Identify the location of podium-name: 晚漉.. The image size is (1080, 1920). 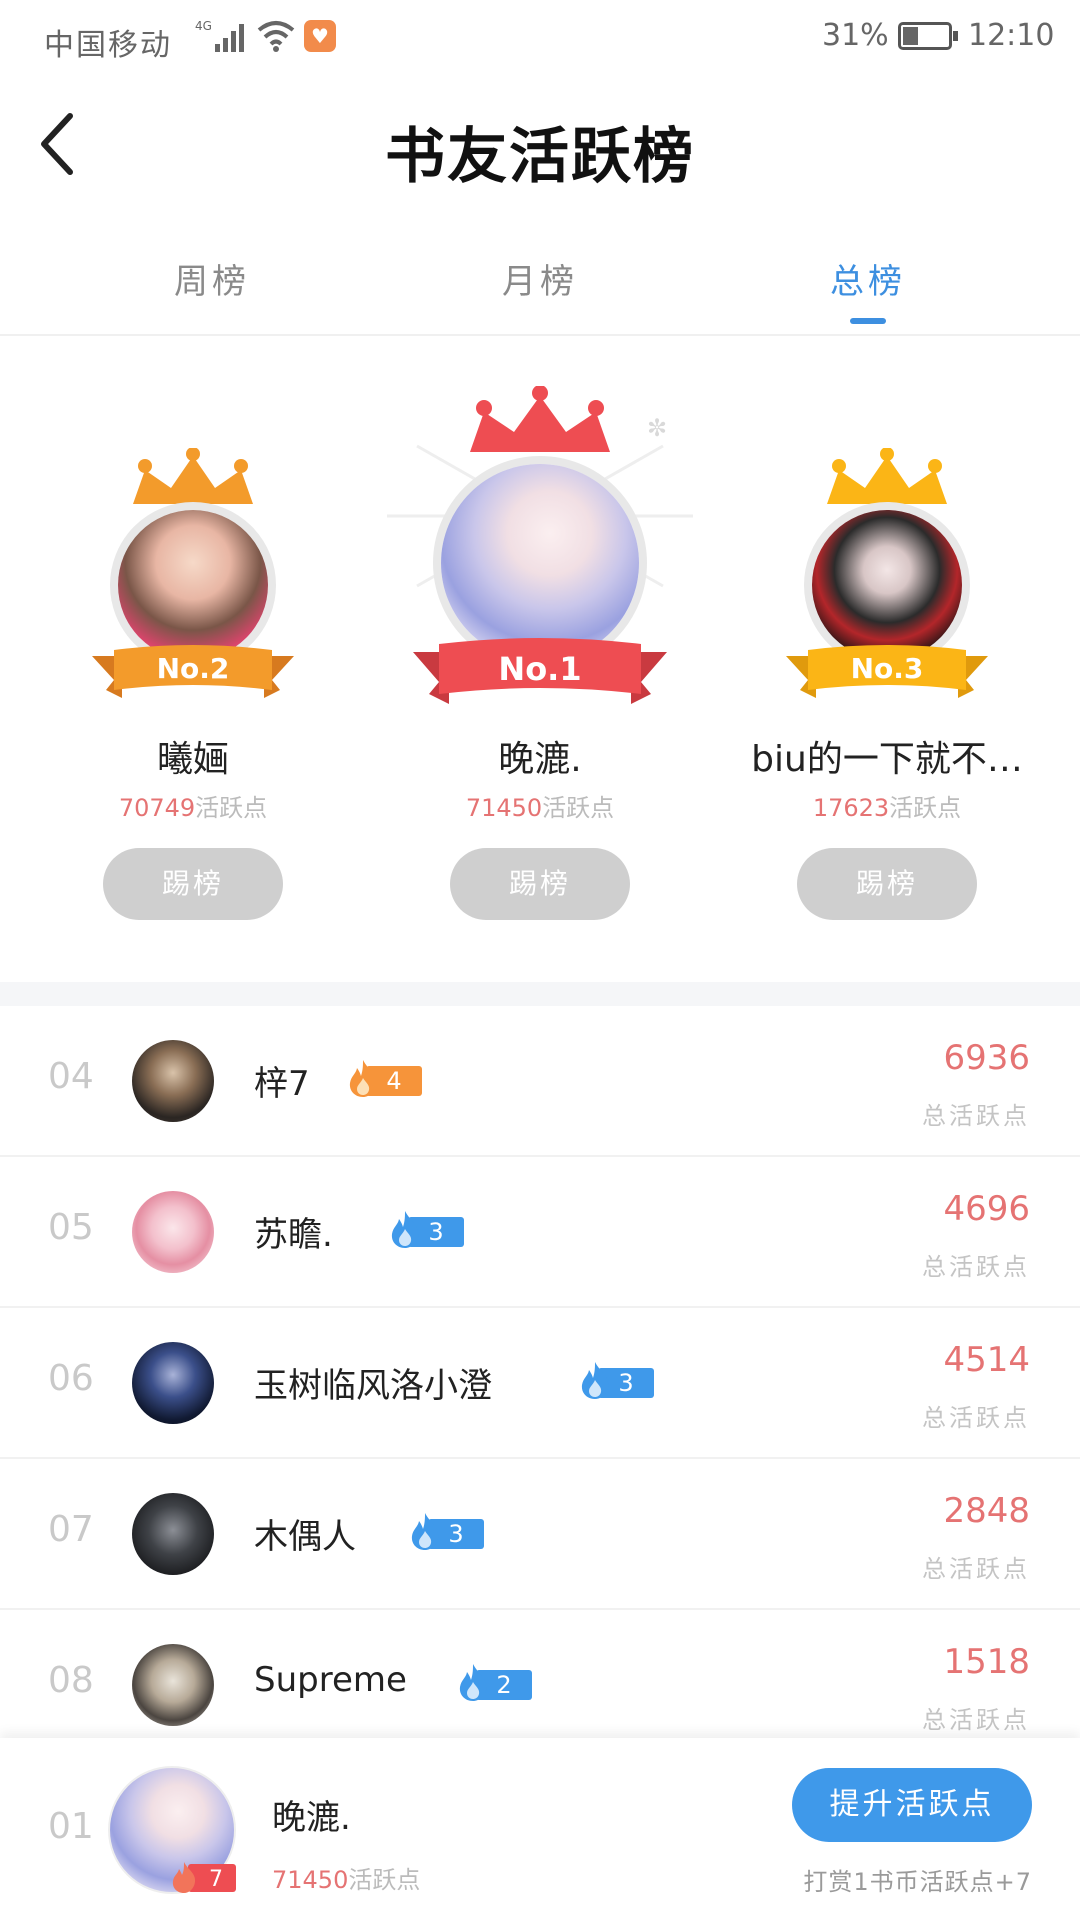
(540, 759).